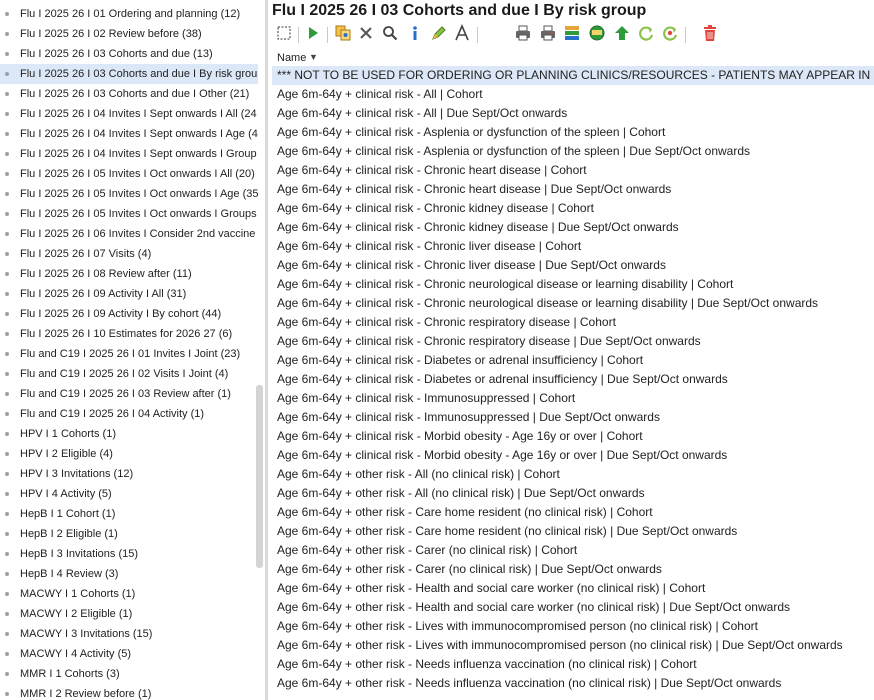 The width and height of the screenshot is (874, 700). Describe the element at coordinates (646, 35) in the screenshot. I see `refresh-button` at that location.